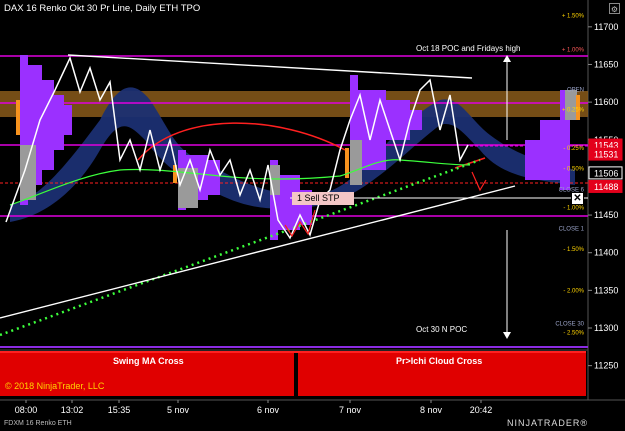  Describe the element at coordinates (573, 17) in the screenshot. I see `percent-label: + 1.50%` at that location.